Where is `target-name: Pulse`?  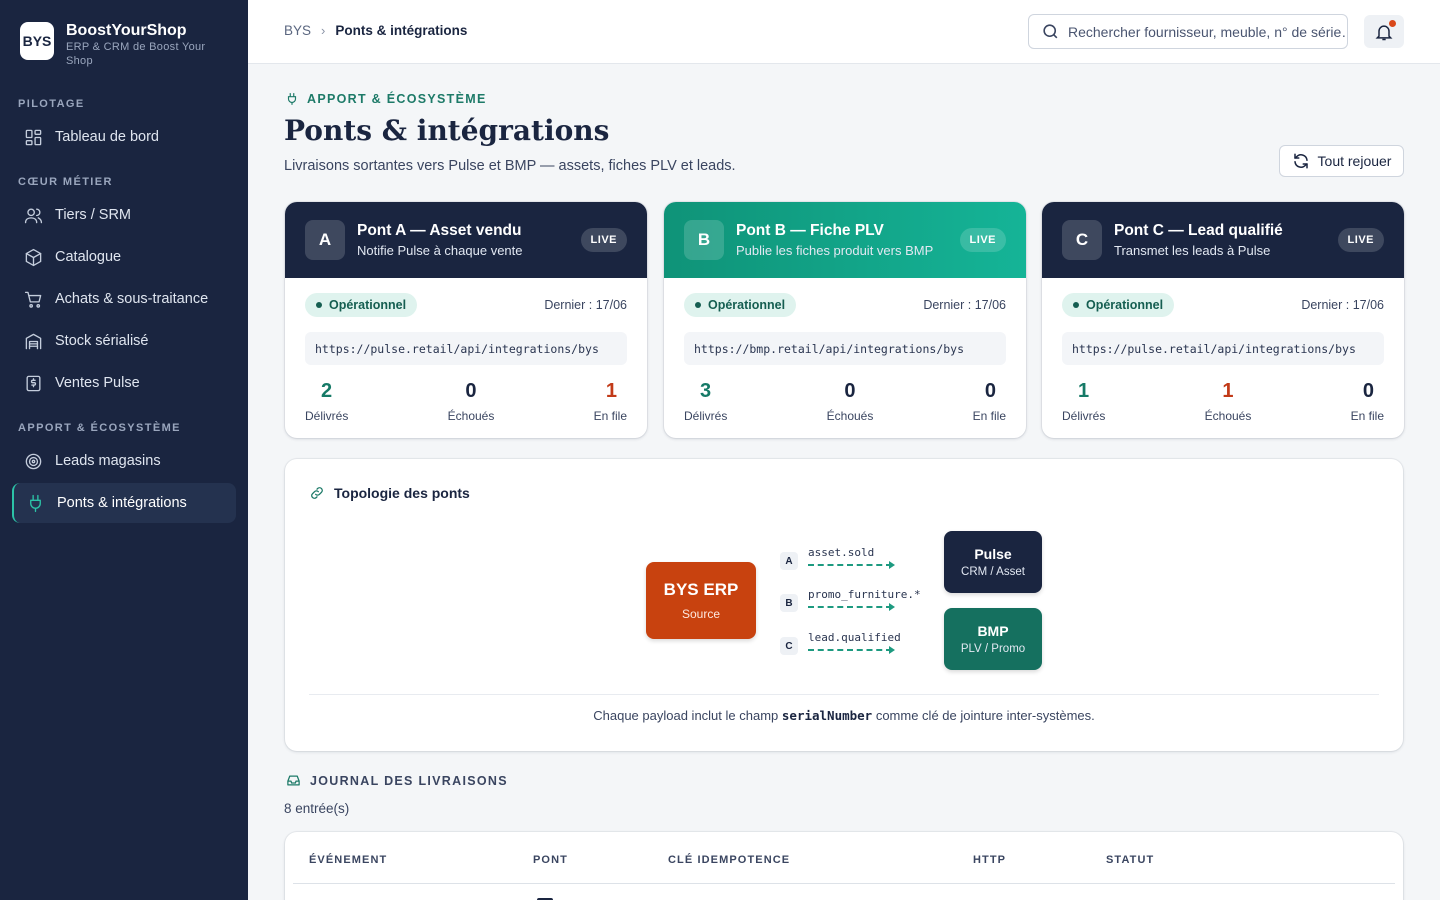 target-name: Pulse is located at coordinates (993, 554).